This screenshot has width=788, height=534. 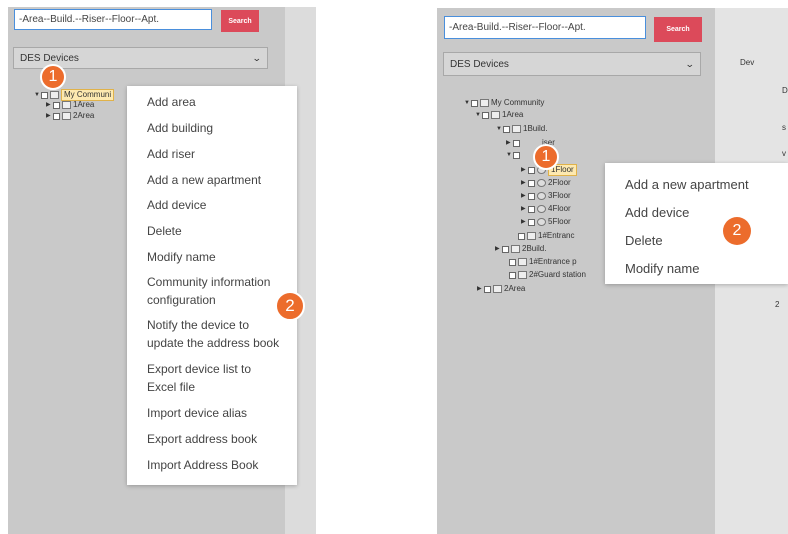 I want to click on tree-node-floor: ▶ 5Floor, so click(x=546, y=222).